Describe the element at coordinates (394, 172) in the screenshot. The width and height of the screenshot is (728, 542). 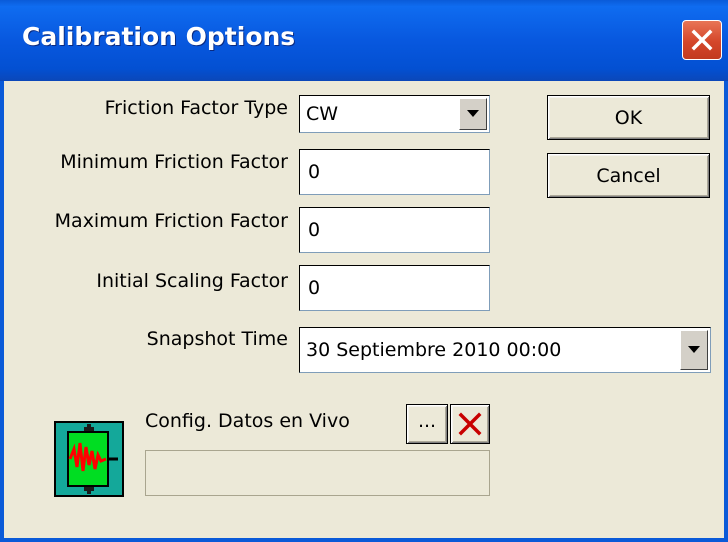
I see `min-friction-factor-input: 0` at that location.